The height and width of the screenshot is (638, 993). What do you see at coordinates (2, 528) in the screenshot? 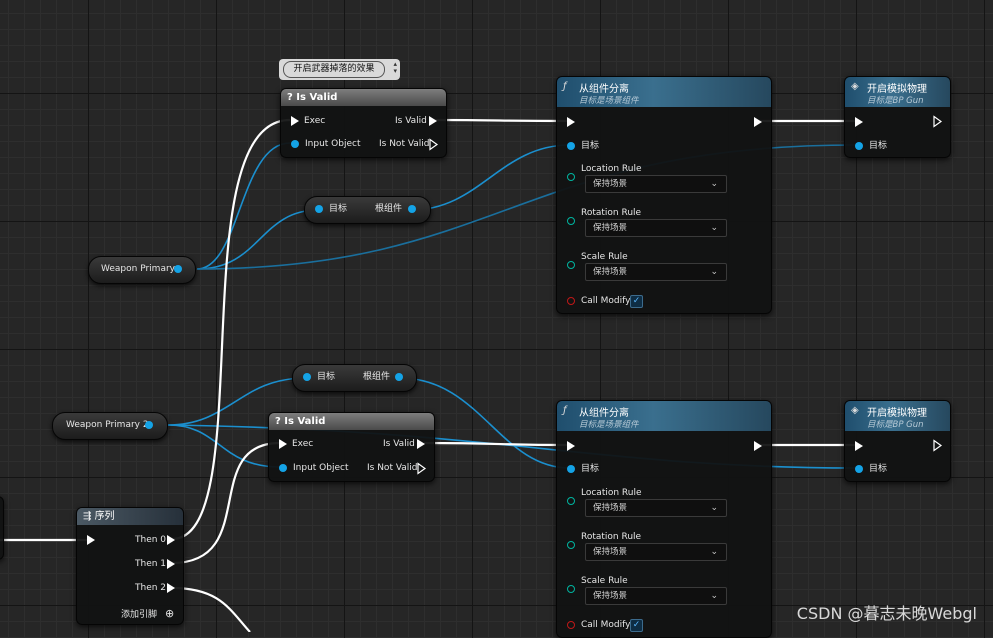
I see `offscreen-node` at bounding box center [2, 528].